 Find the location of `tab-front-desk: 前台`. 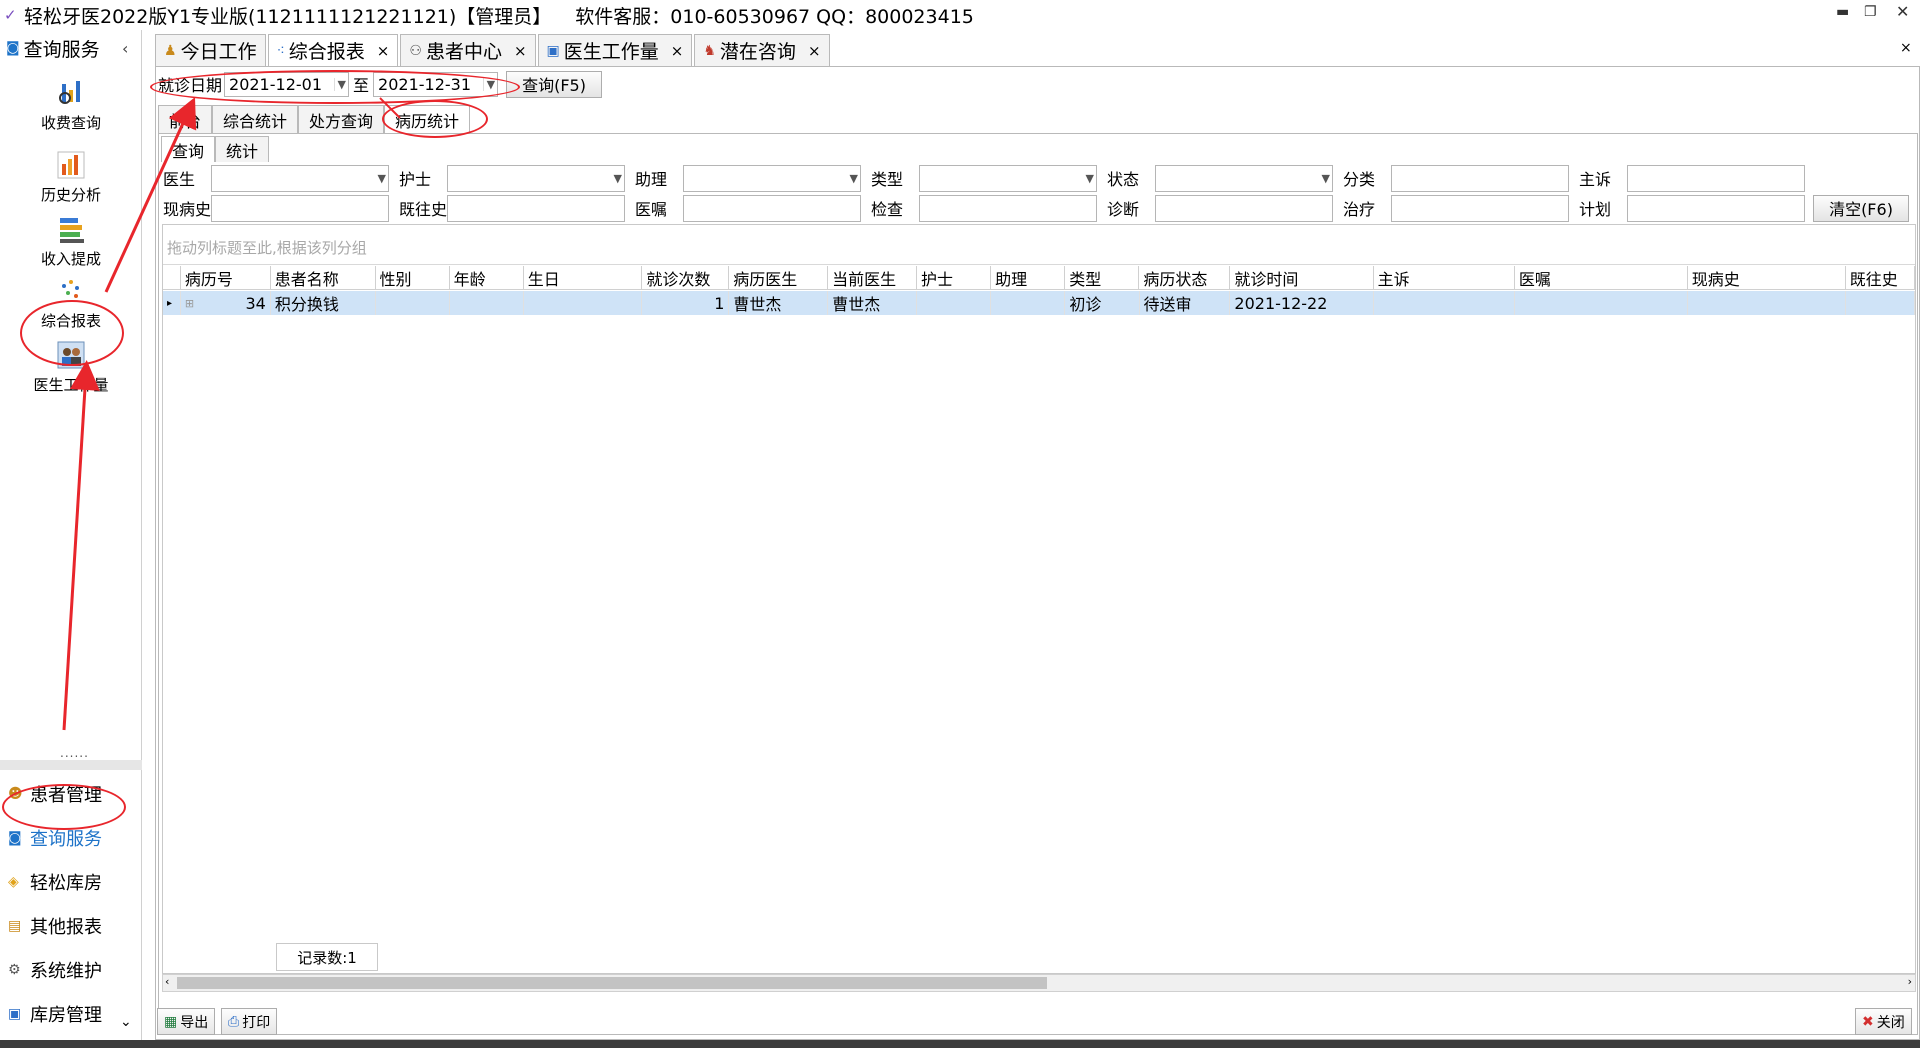

tab-front-desk: 前台 is located at coordinates (185, 119).